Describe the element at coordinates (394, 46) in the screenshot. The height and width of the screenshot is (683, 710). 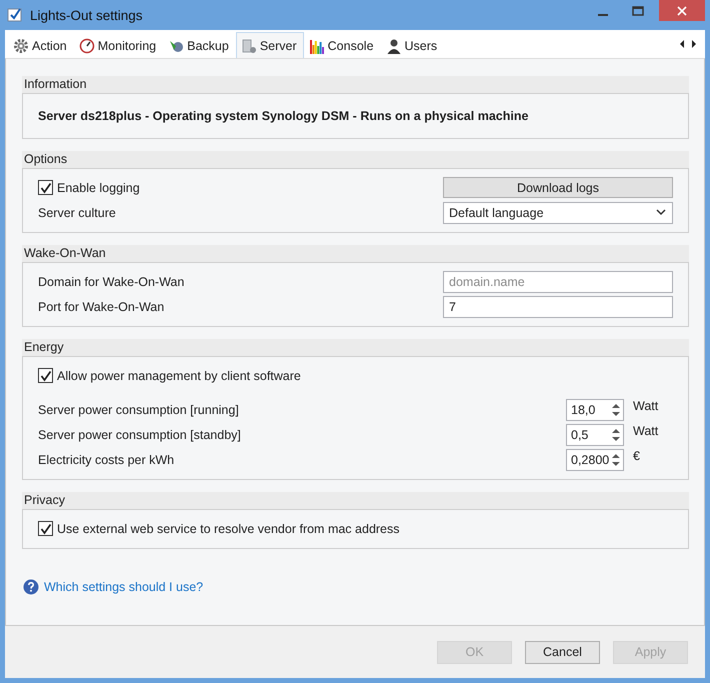
I see `user-icon` at that location.